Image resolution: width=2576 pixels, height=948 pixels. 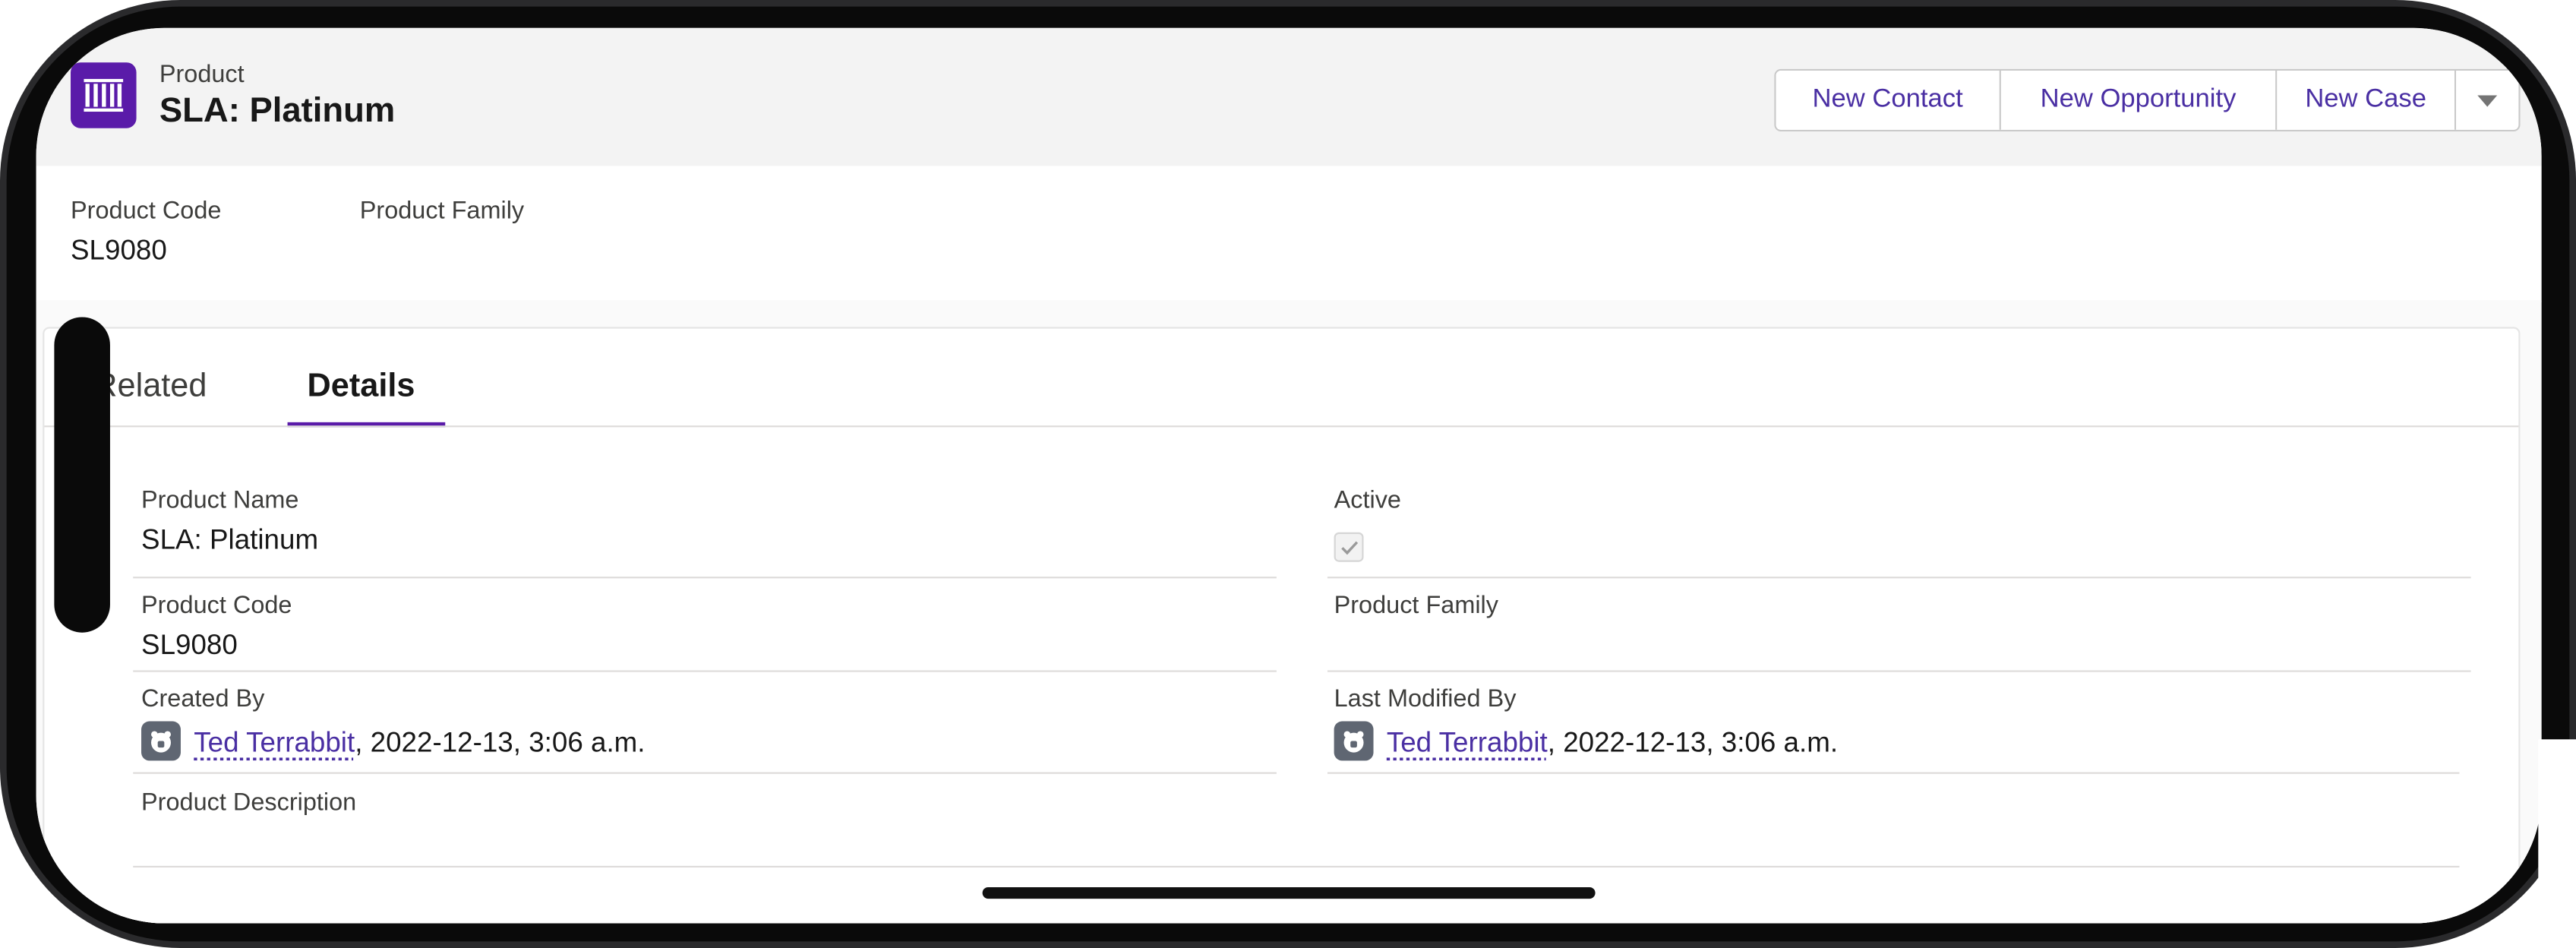 I want to click on product-code-value: SL9080, so click(x=189, y=645).